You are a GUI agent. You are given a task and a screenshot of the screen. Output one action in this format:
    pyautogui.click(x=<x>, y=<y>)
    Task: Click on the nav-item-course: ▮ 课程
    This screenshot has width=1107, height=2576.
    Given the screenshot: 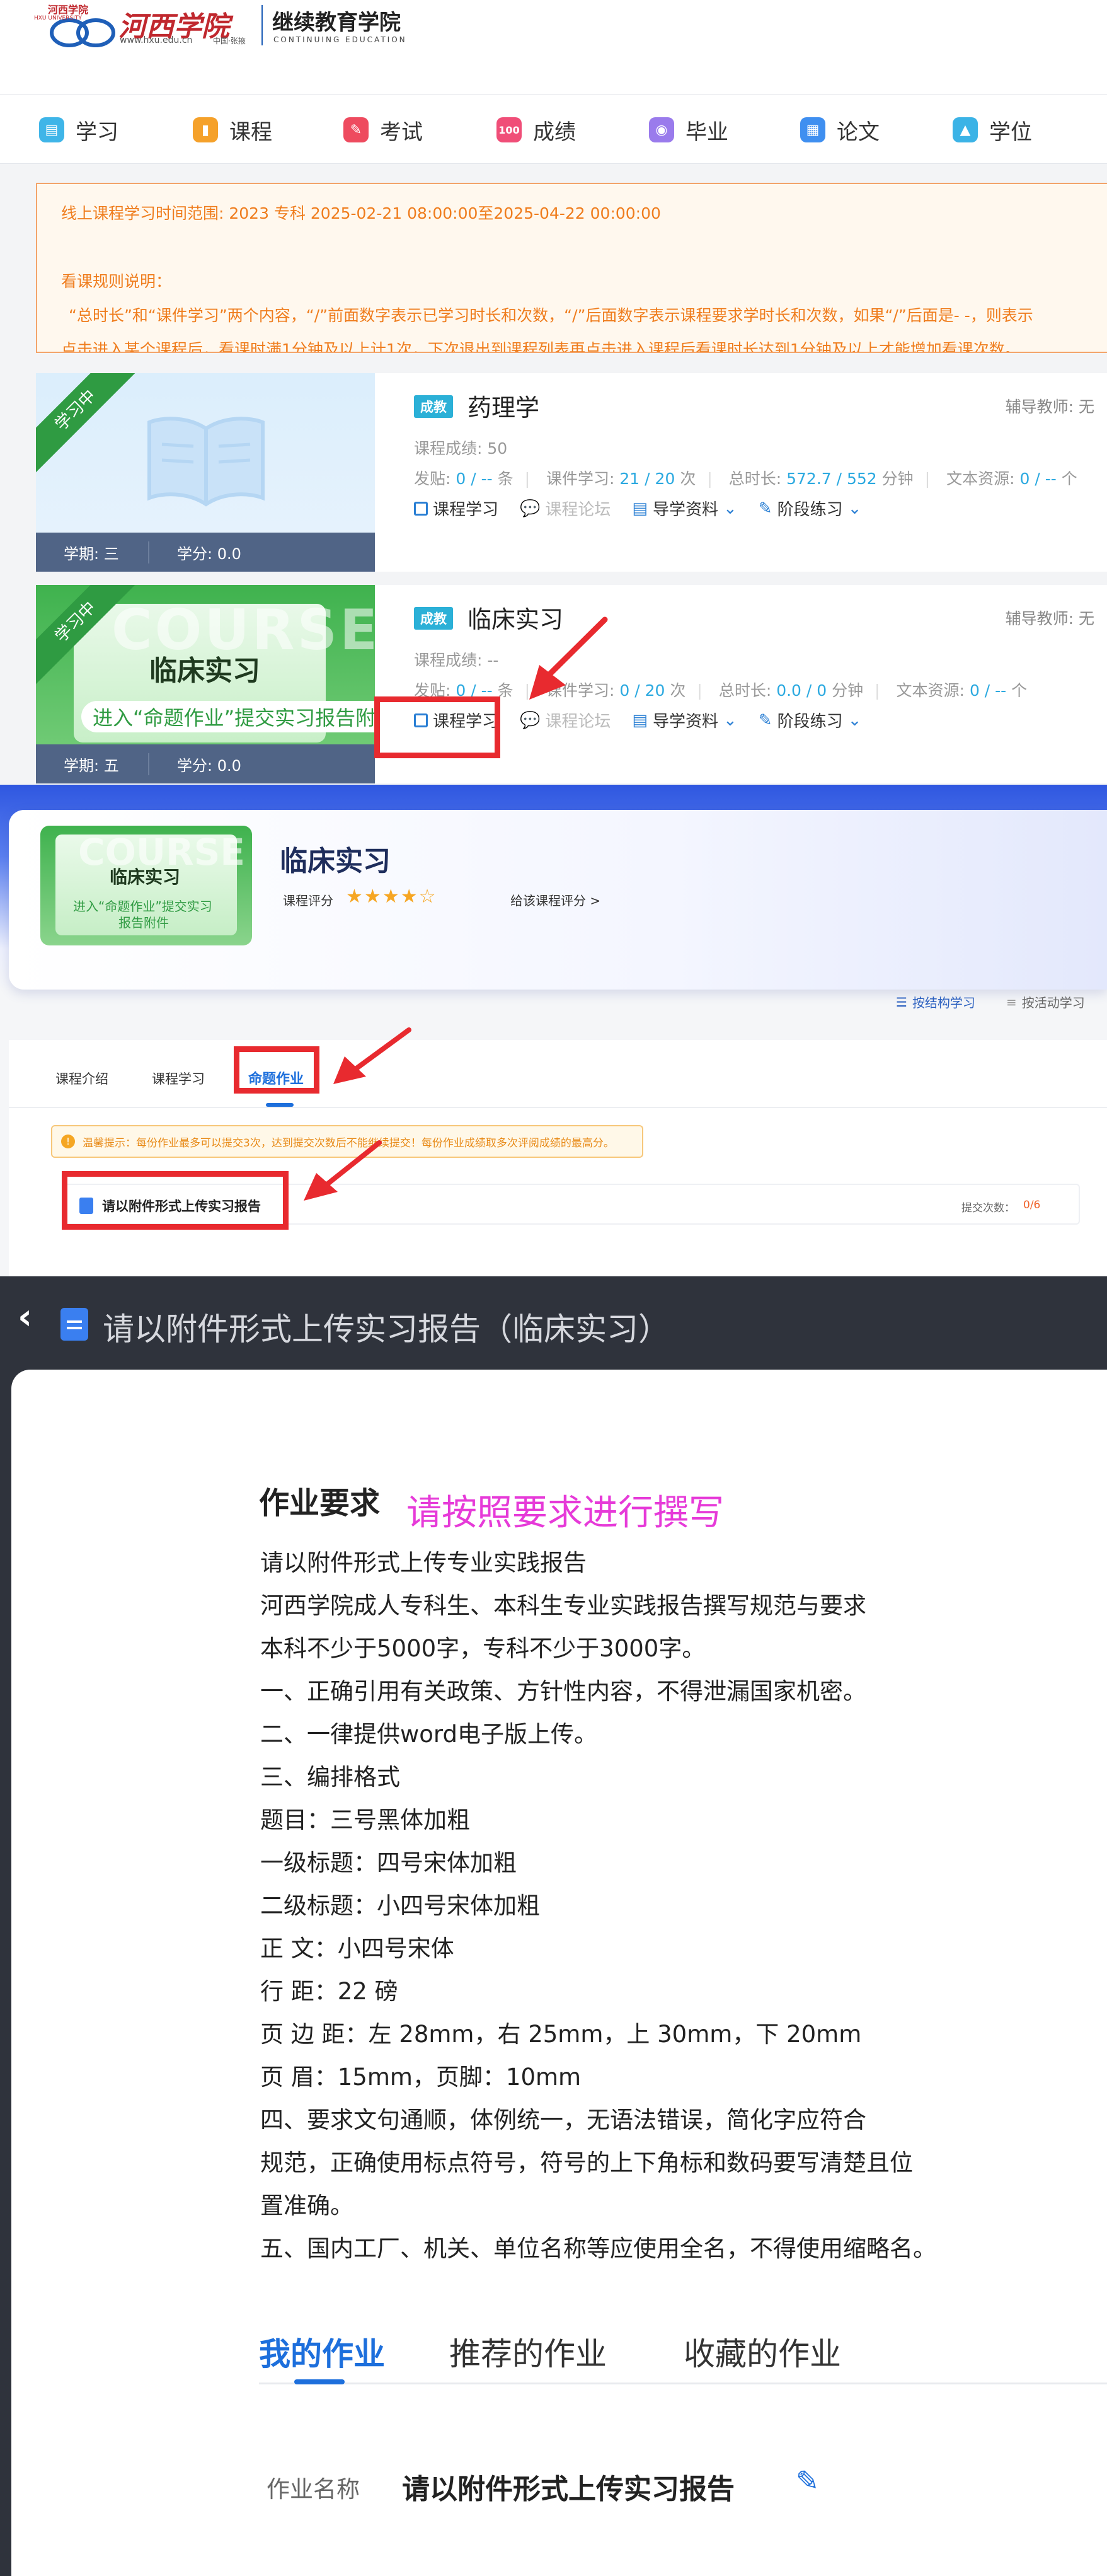 What is the action you would take?
    pyautogui.click(x=233, y=129)
    